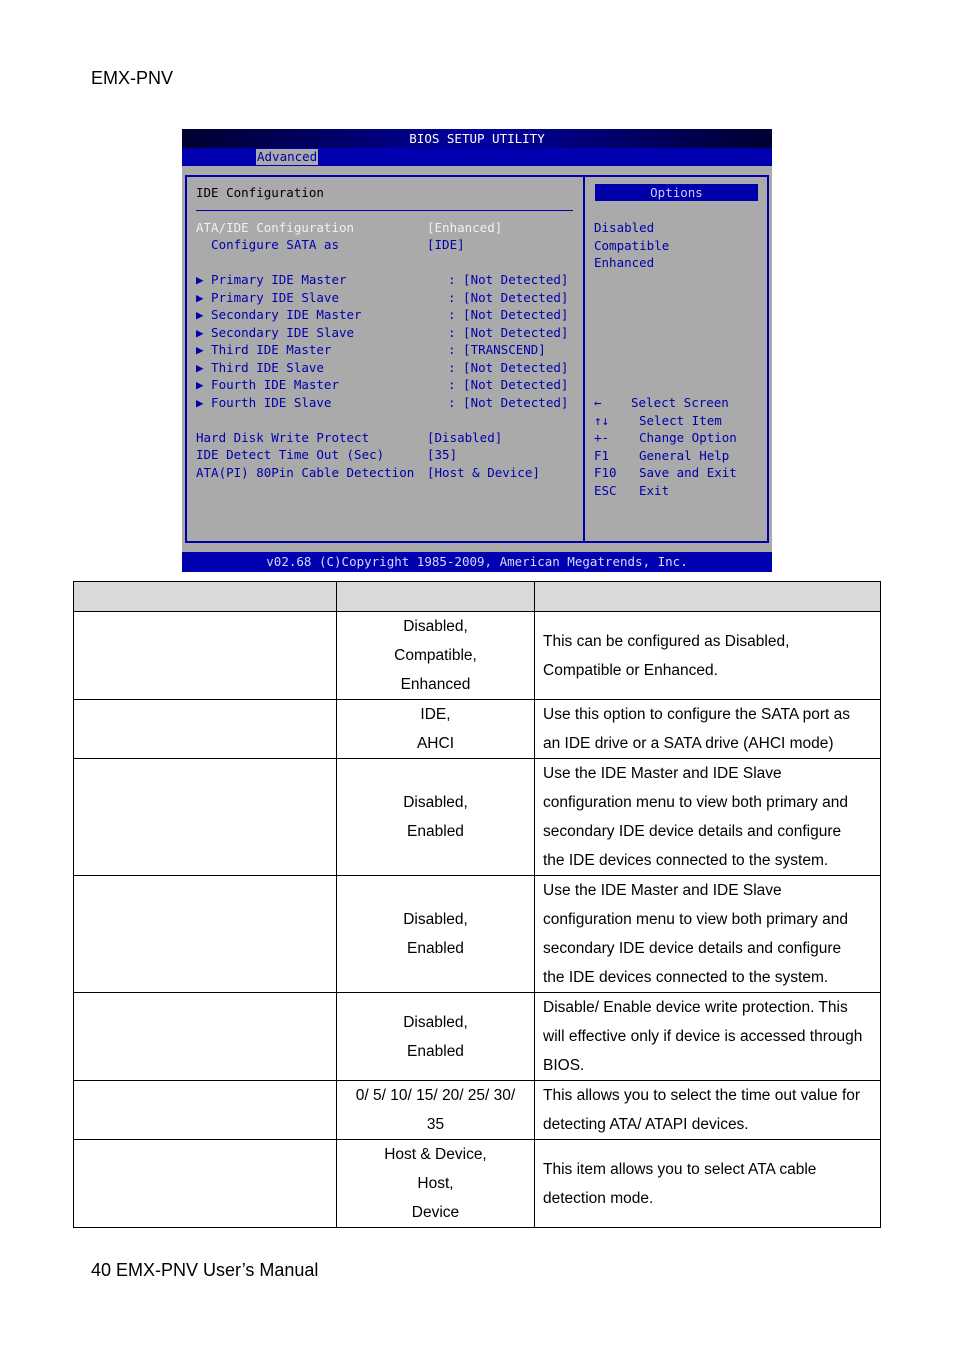 This screenshot has height=1350, width=954. I want to click on bios-item-value: [35], so click(442, 455).